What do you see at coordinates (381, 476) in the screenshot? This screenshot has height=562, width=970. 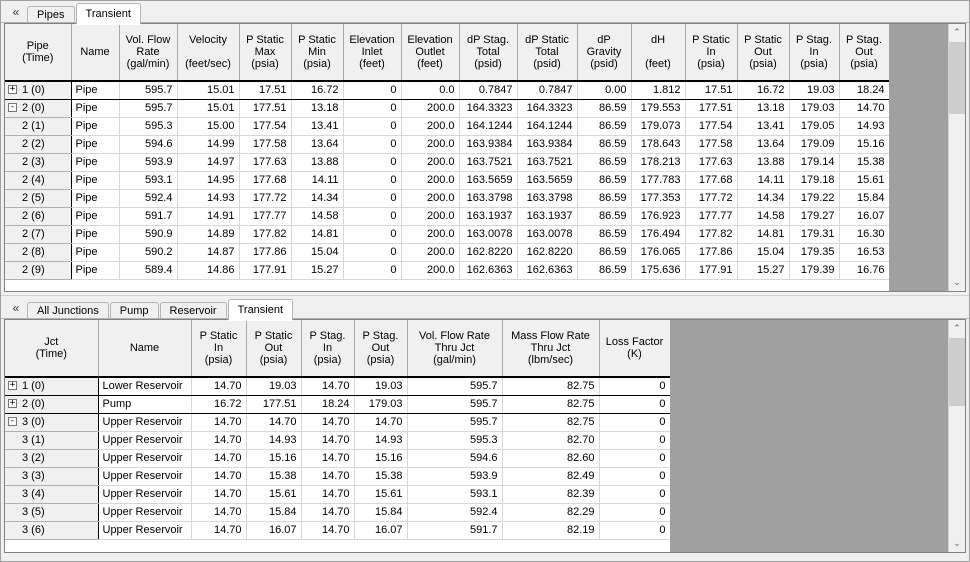 I see `junctions-cell: 15.38` at bounding box center [381, 476].